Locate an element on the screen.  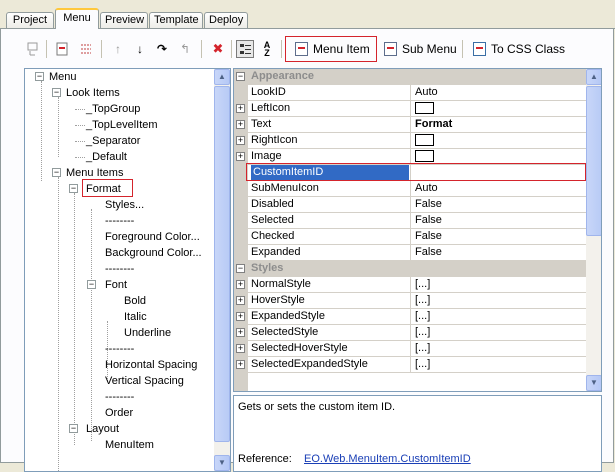
property-row-selectedhoverstyle: + SelectedHoverStyle [...] is located at coordinates (410, 349).